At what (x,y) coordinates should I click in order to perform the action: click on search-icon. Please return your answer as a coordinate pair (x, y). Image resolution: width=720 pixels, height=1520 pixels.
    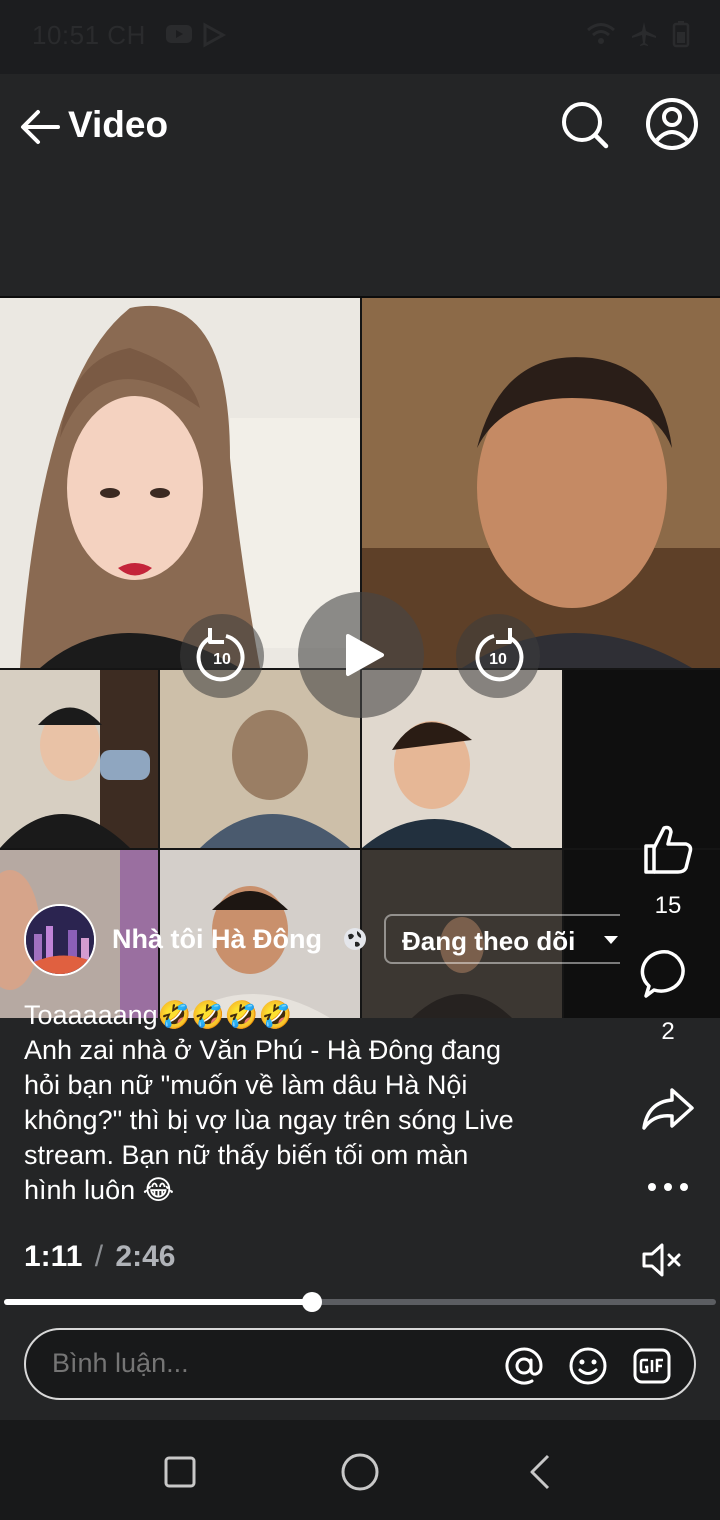
    Looking at the image, I should click on (585, 125).